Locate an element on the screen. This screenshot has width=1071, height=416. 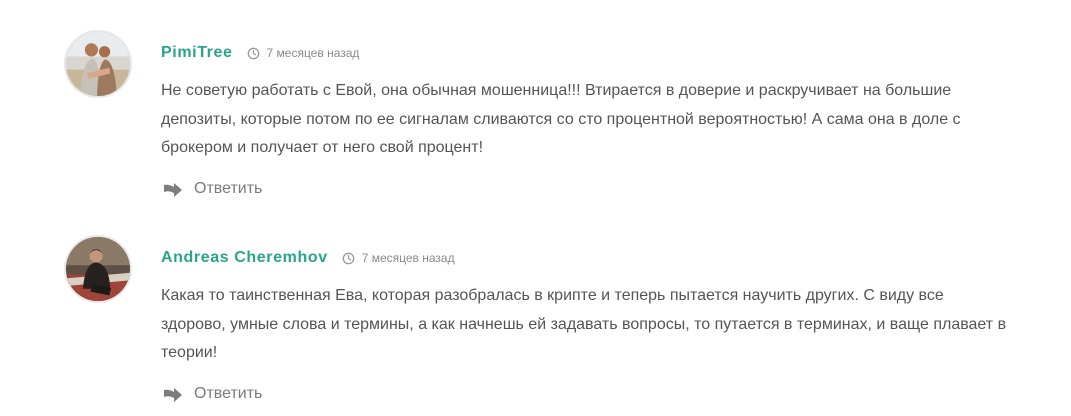
author-name: PimiTree is located at coordinates (197, 53).